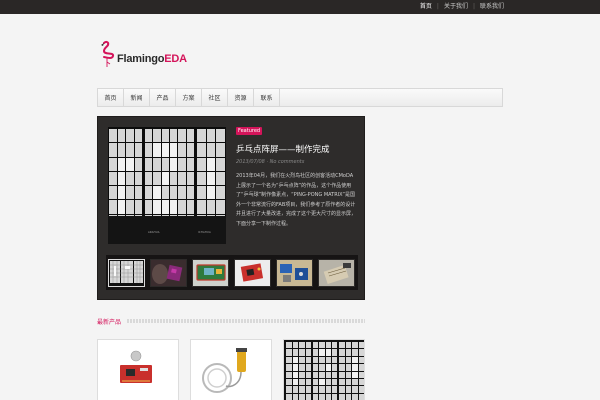  What do you see at coordinates (109, 322) in the screenshot?
I see `section-title: 最新产品` at bounding box center [109, 322].